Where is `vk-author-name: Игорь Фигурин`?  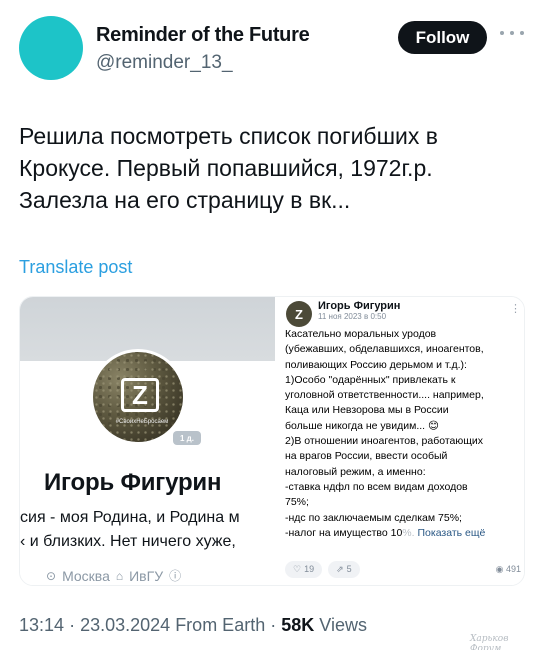
vk-author-name: Игорь Фигурин is located at coordinates (359, 306).